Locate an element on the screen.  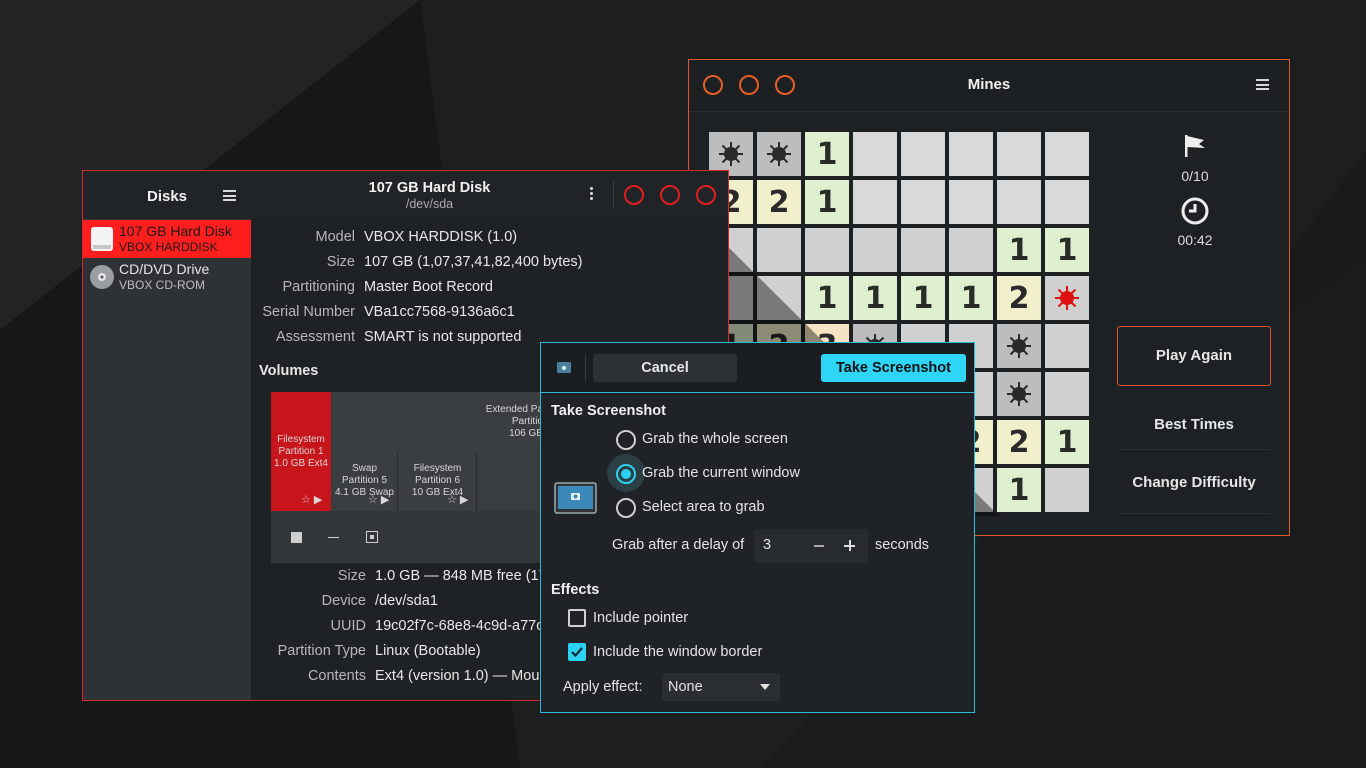
include-border-label: Include the window border is located at coordinates (678, 652).